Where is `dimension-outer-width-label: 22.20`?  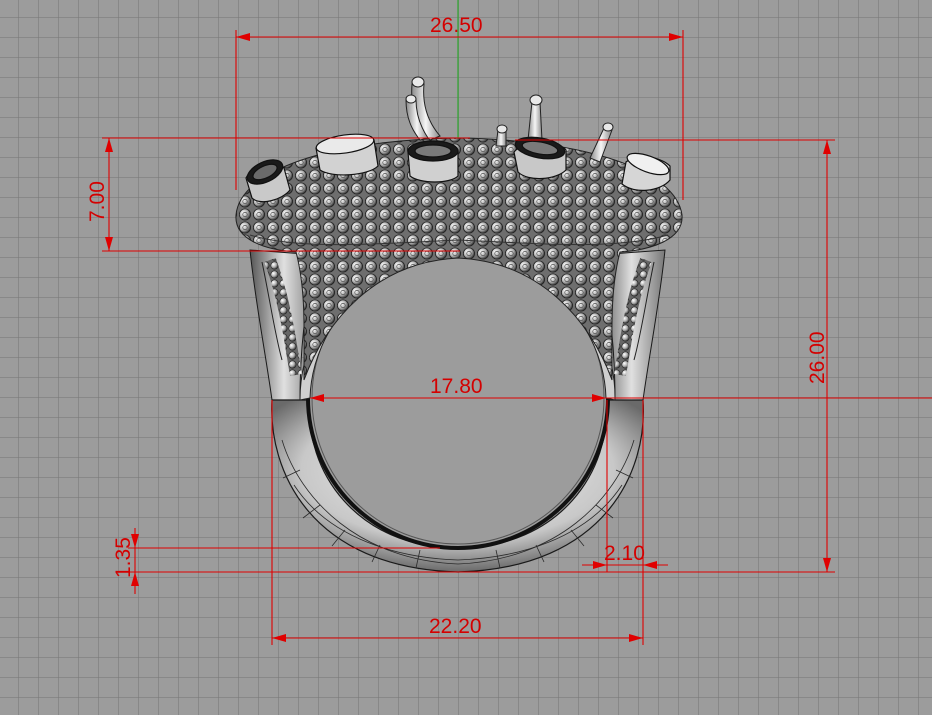 dimension-outer-width-label: 22.20 is located at coordinates (455, 626).